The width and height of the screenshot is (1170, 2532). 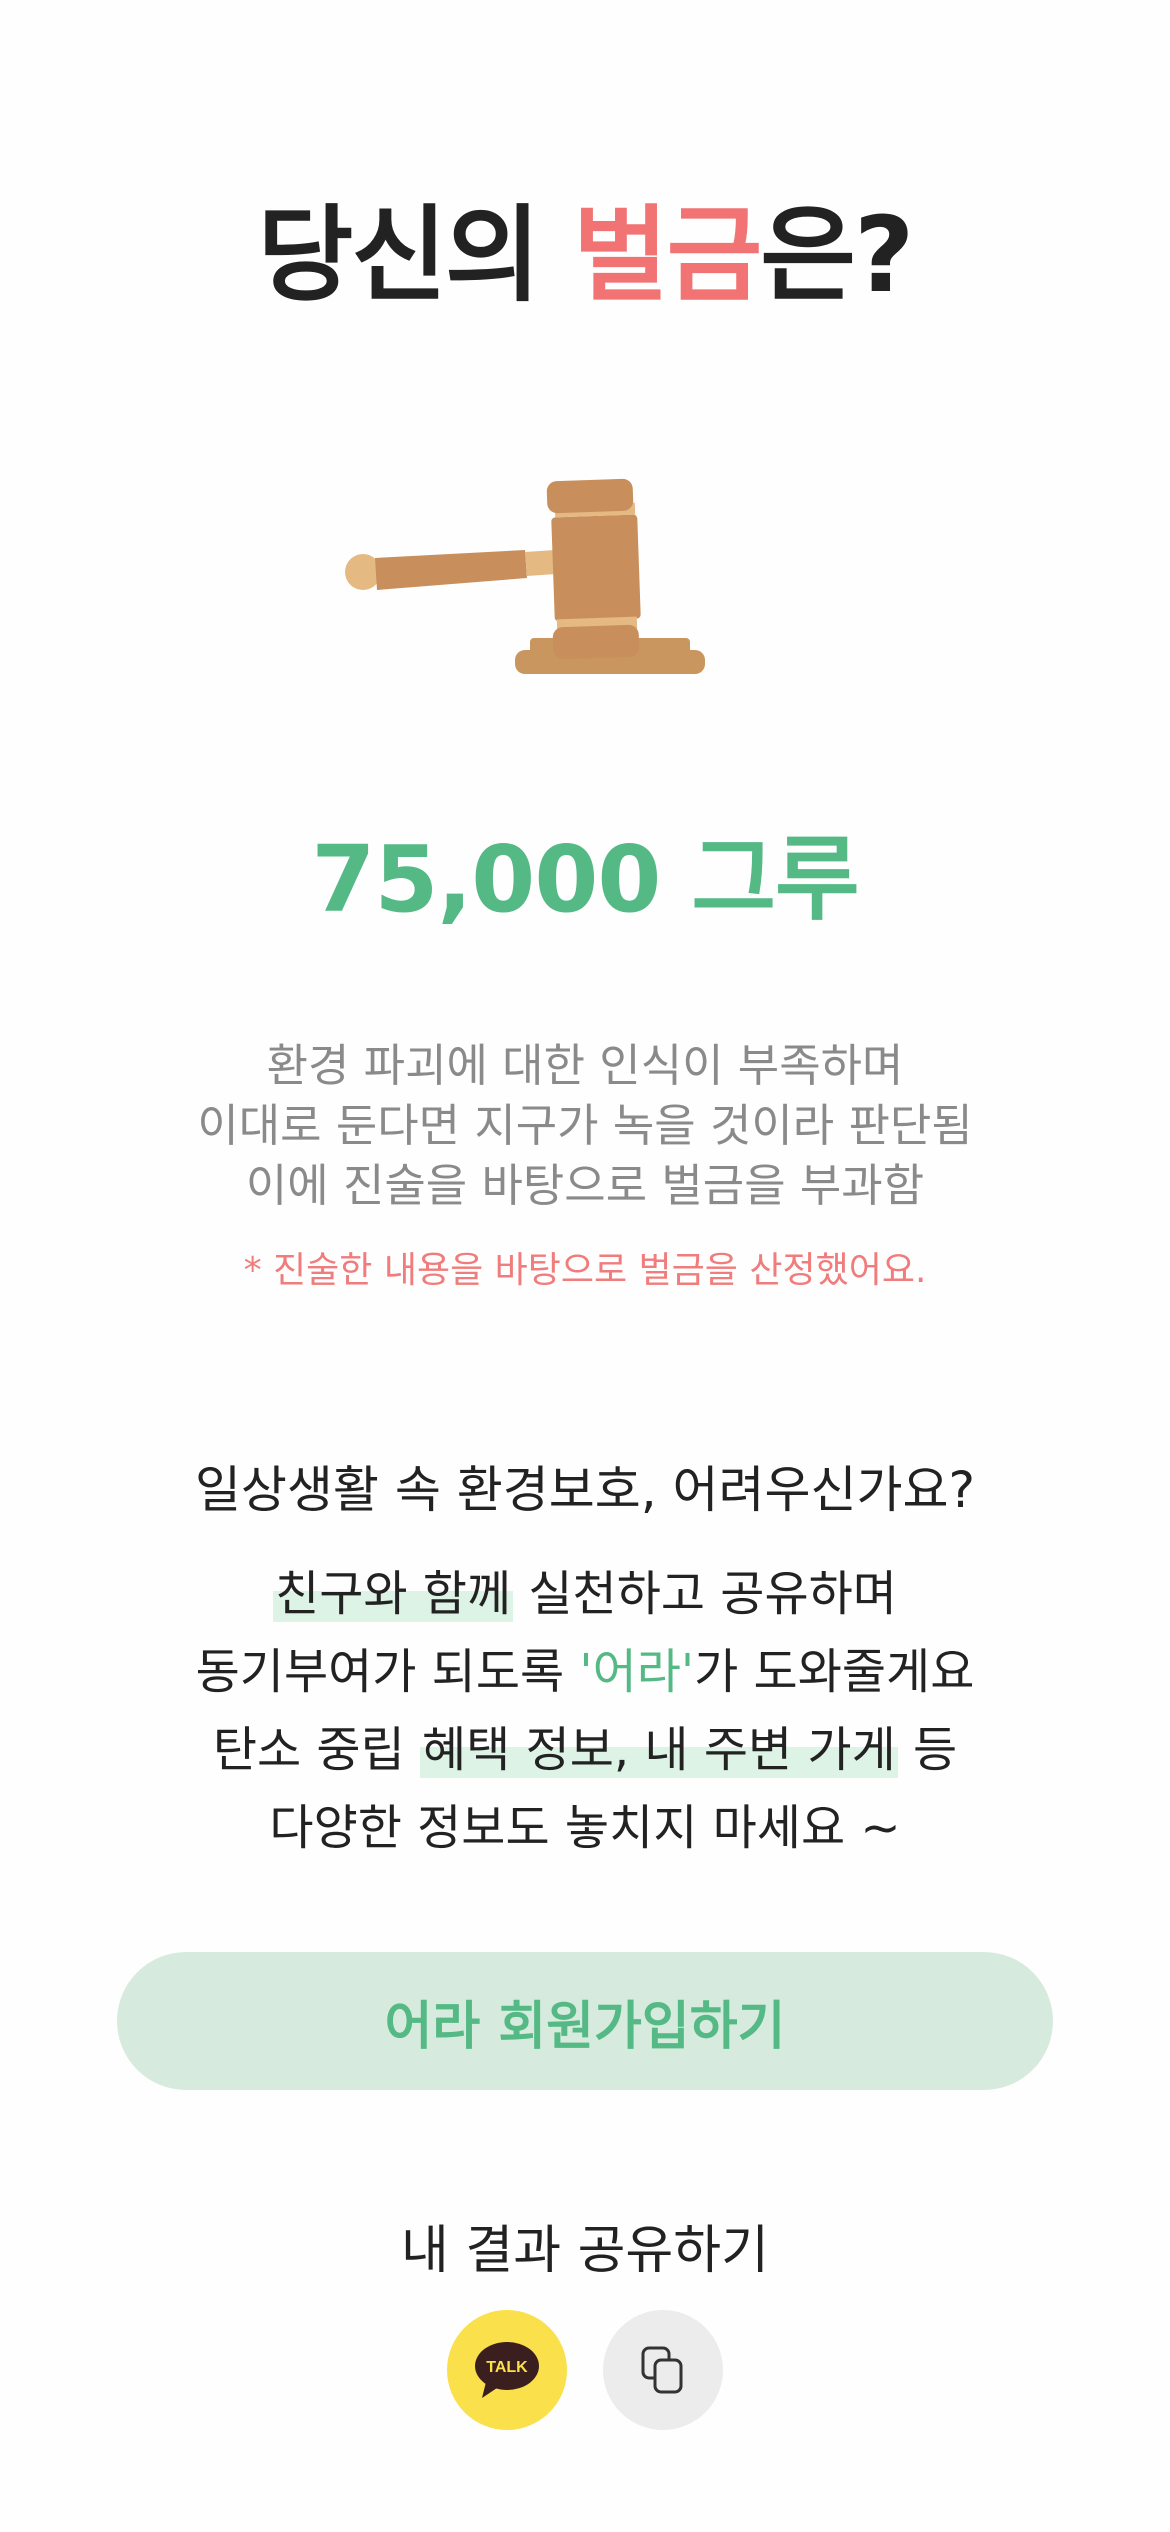 I want to click on gavel-icon, so click(x=525, y=576).